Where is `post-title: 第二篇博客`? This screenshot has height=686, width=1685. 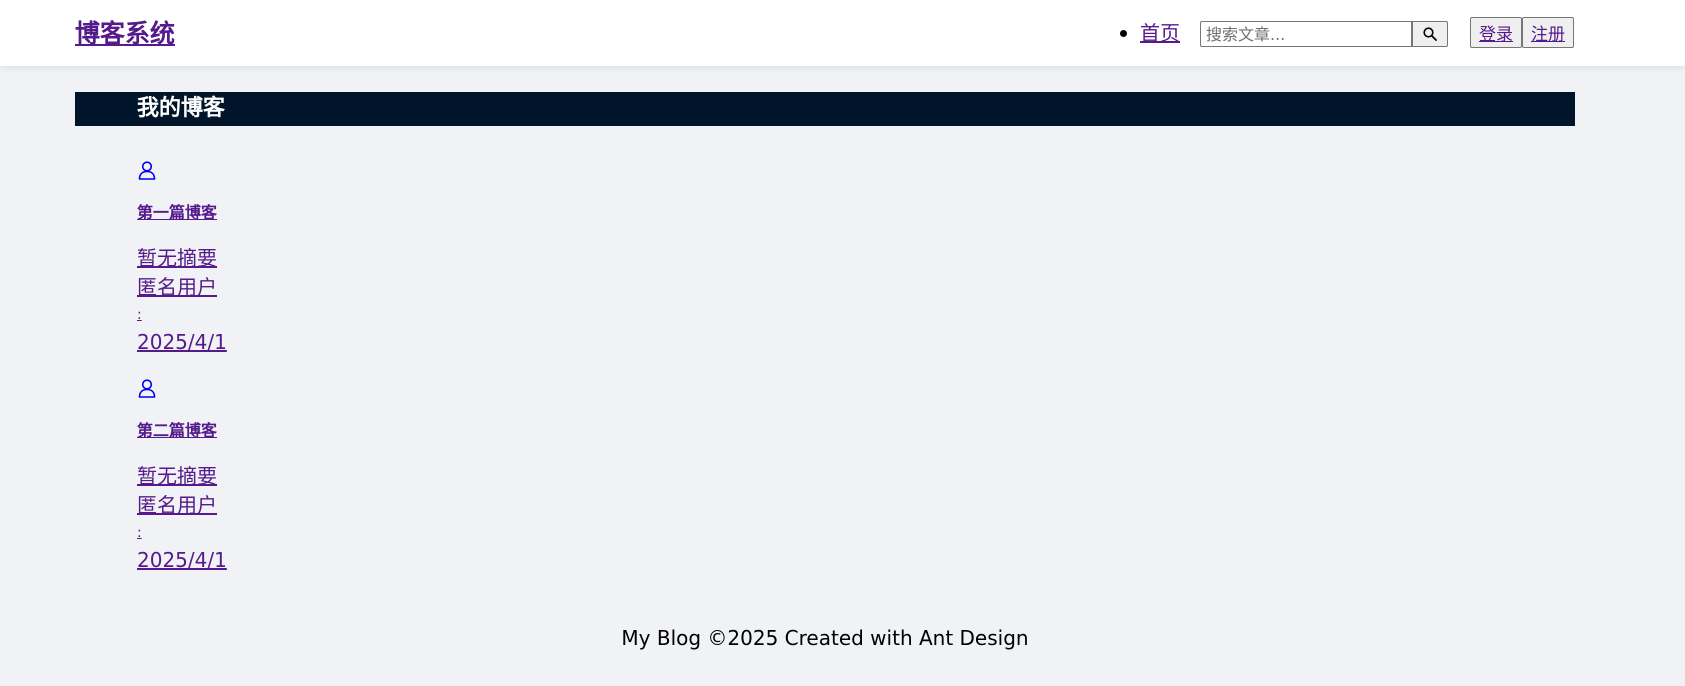
post-title: 第二篇博客 is located at coordinates (287, 431).